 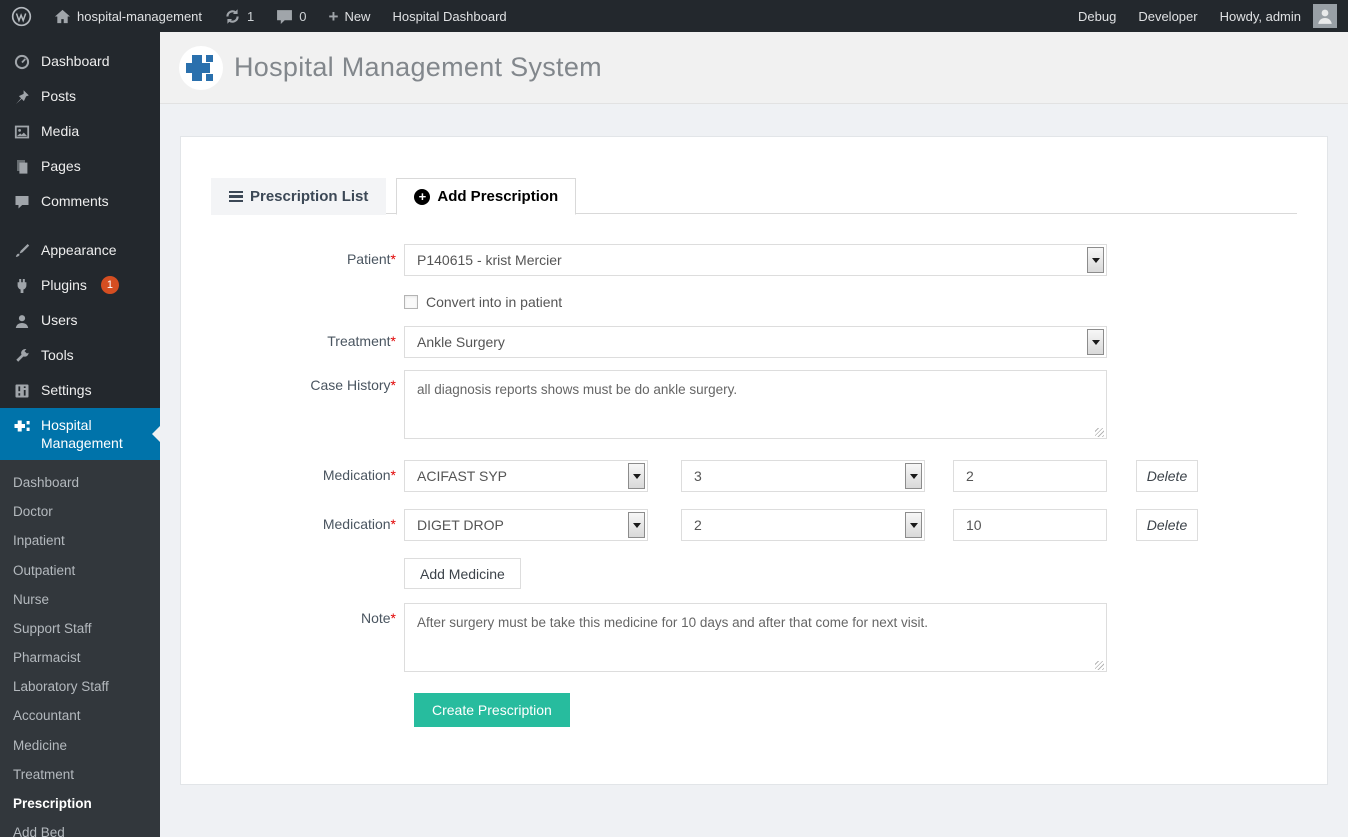 What do you see at coordinates (498, 196) in the screenshot?
I see `tab-label: Add Prescription` at bounding box center [498, 196].